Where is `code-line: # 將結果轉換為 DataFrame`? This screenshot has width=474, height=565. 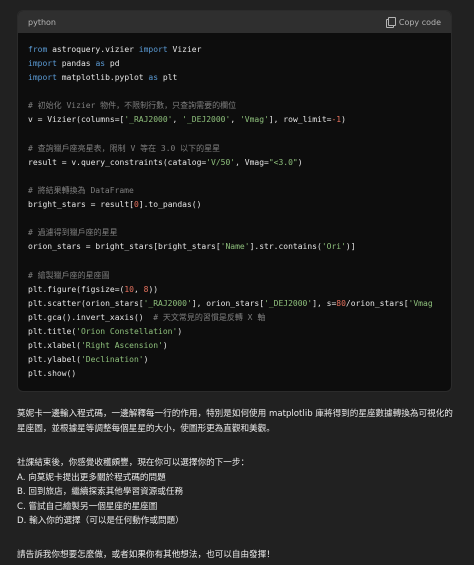
code-line: # 將結果轉換為 DataFrame is located at coordinates (234, 191).